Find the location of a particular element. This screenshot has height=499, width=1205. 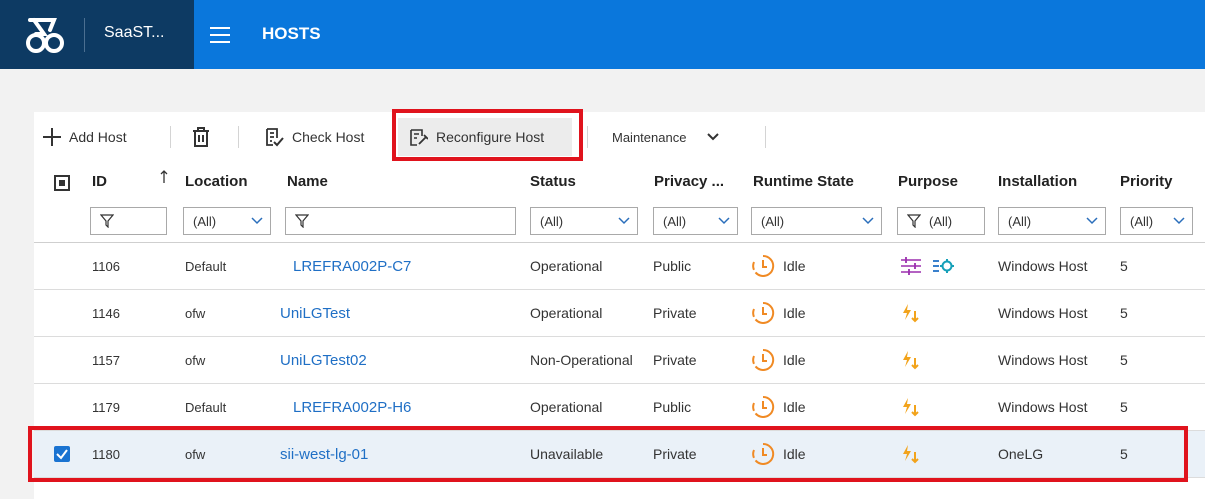

priority-filter: (All) is located at coordinates (1156, 221).